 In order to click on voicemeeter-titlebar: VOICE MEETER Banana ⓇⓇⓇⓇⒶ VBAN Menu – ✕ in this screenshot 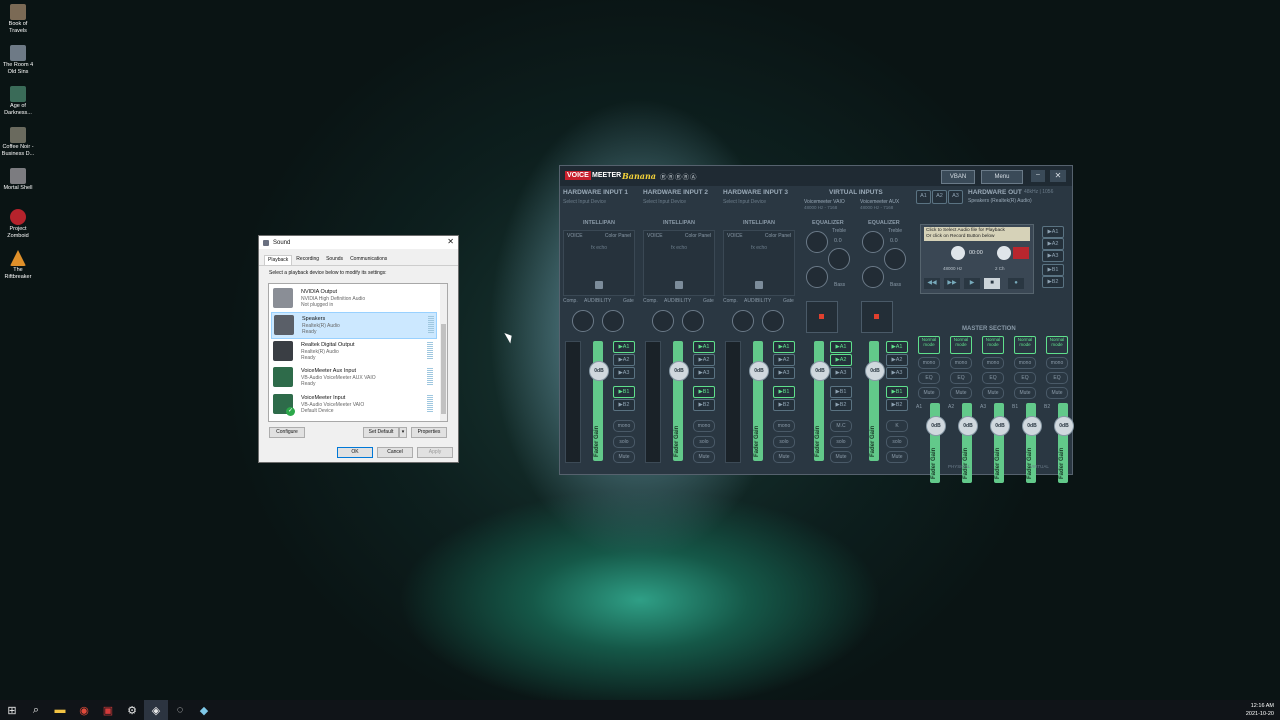, I will do `click(816, 176)`.